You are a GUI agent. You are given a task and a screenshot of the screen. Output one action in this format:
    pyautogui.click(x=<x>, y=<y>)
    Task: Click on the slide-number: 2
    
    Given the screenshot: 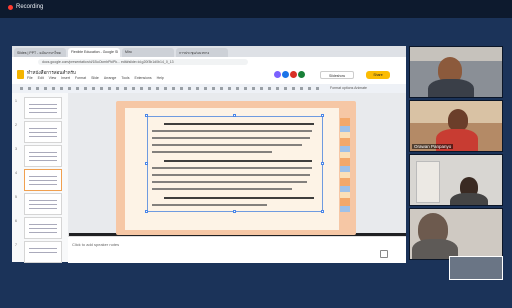 What is the action you would take?
    pyautogui.click(x=16, y=125)
    